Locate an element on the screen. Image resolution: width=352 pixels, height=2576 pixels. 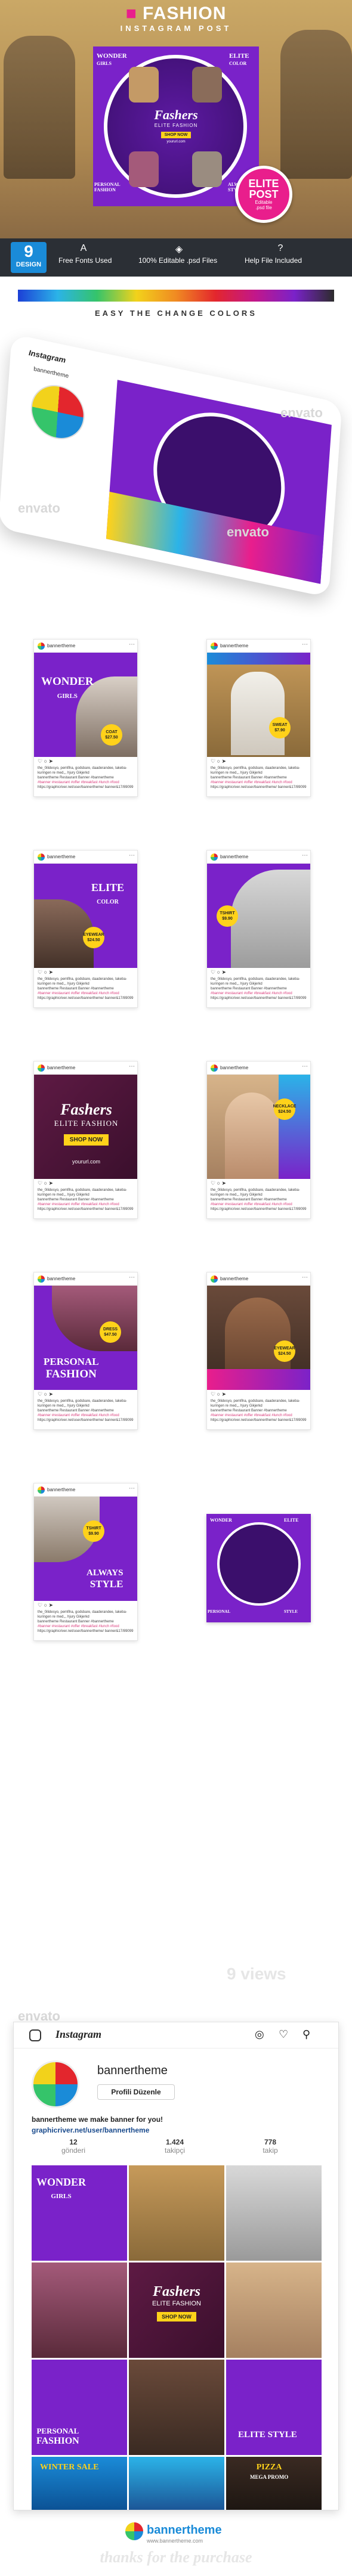
grid-cell-title: PIZZA MEGA PROMO is located at coordinates (269, 2472).